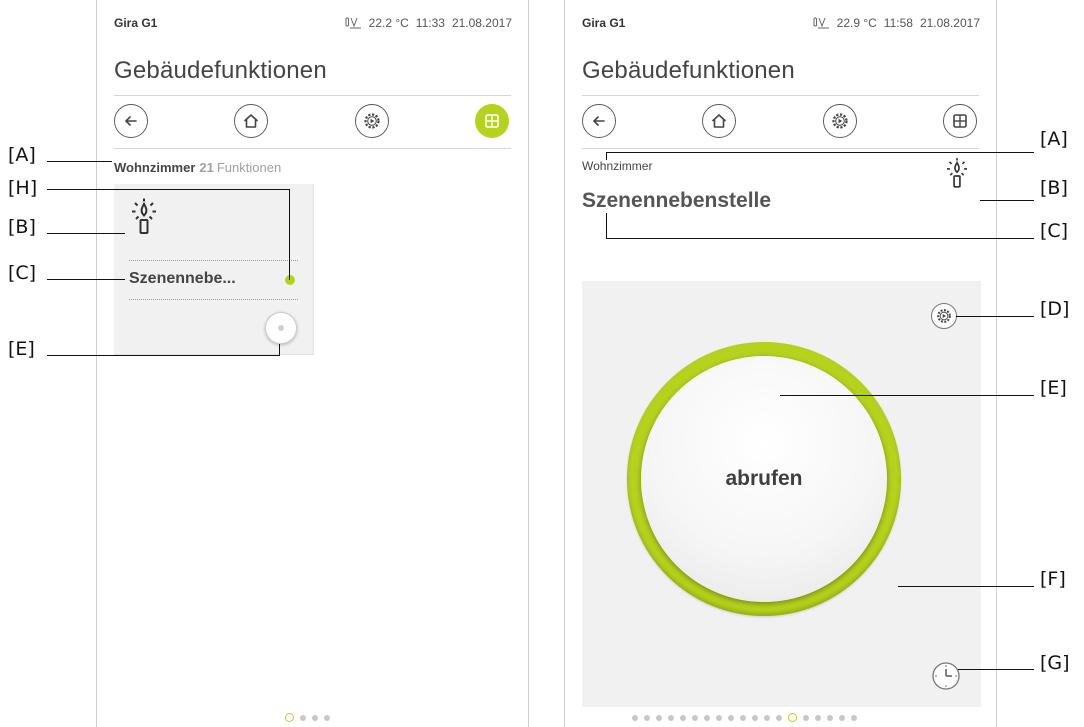  I want to click on status-bar: Gira G1 22.2 °C 11:33 21.08.2017, so click(312, 24).